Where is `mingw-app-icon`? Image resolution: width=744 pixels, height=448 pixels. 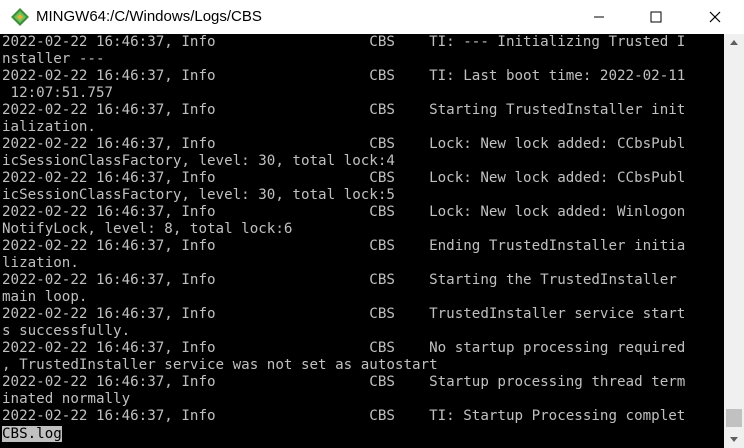 mingw-app-icon is located at coordinates (20, 17).